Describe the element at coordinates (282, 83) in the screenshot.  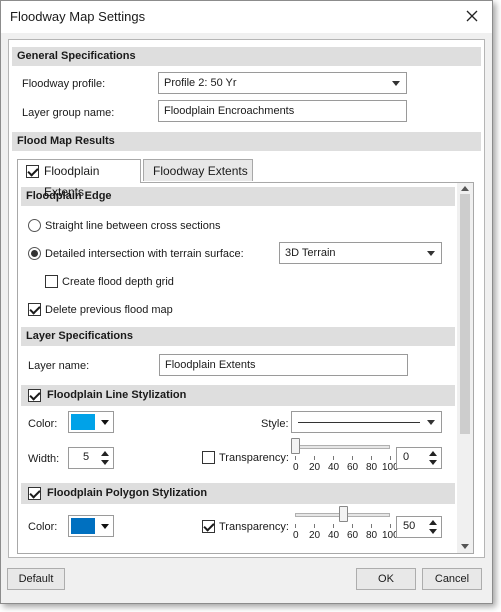
I see `floodway-profile-dropdown: Profile 2: 50 Yr` at that location.